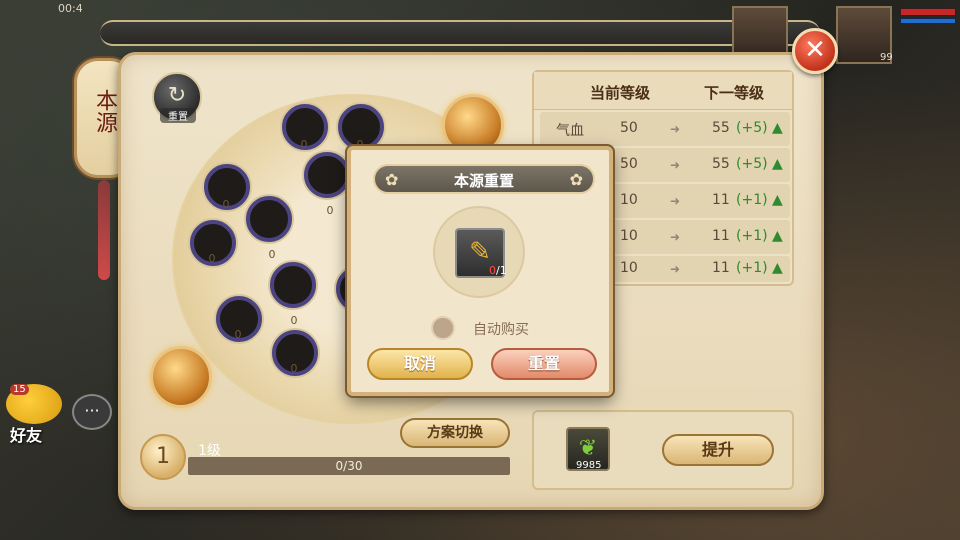 The width and height of the screenshot is (960, 540). I want to click on auto-buy-label: 自动购买, so click(501, 330).